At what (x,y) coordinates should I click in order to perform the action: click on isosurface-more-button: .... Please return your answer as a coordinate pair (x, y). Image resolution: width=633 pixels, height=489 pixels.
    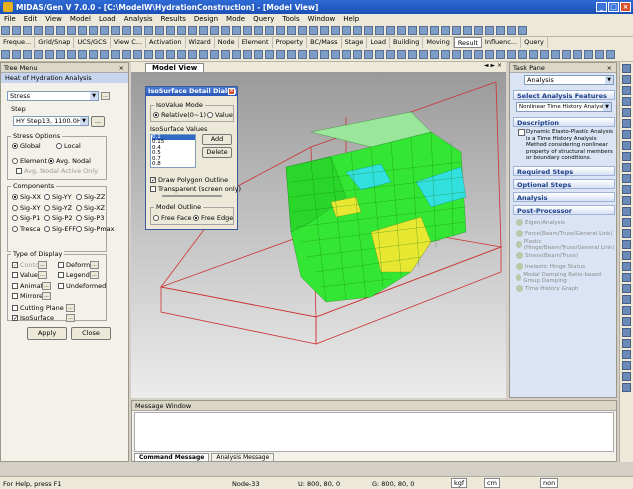
    Looking at the image, I should click on (70, 318).